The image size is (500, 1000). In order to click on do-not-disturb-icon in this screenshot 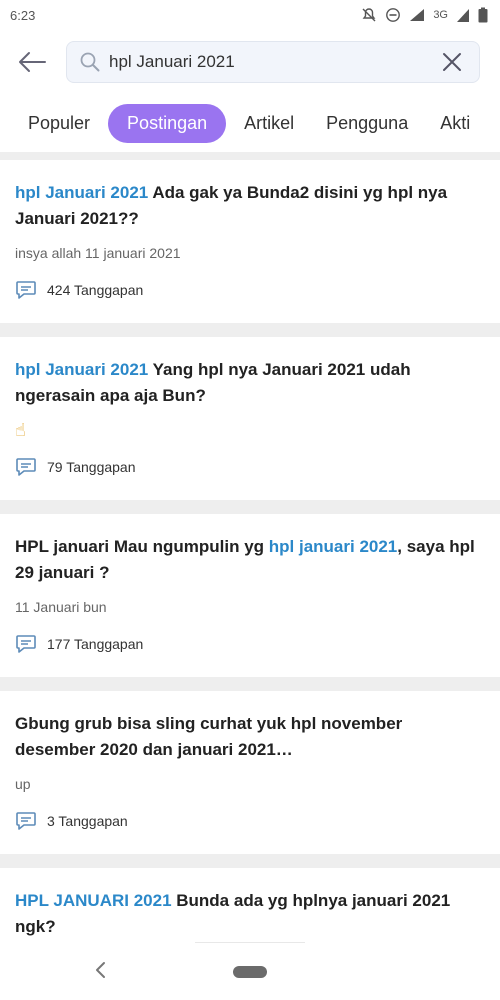, I will do `click(393, 15)`.